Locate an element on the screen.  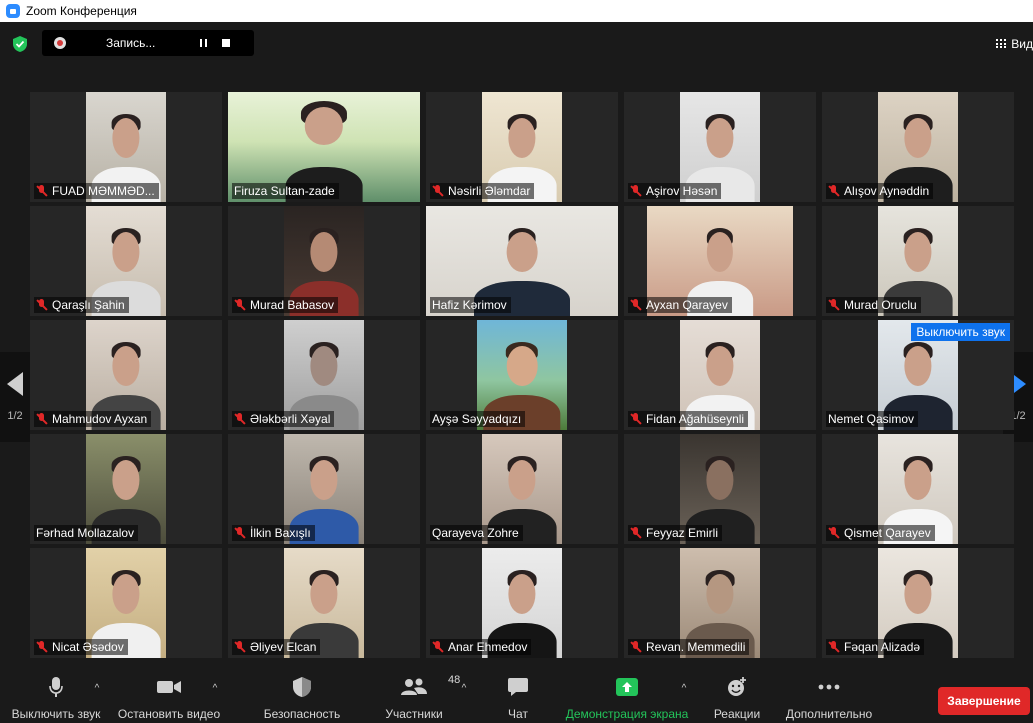
participant-tile: Anar Ehmedov is located at coordinates (522, 603).